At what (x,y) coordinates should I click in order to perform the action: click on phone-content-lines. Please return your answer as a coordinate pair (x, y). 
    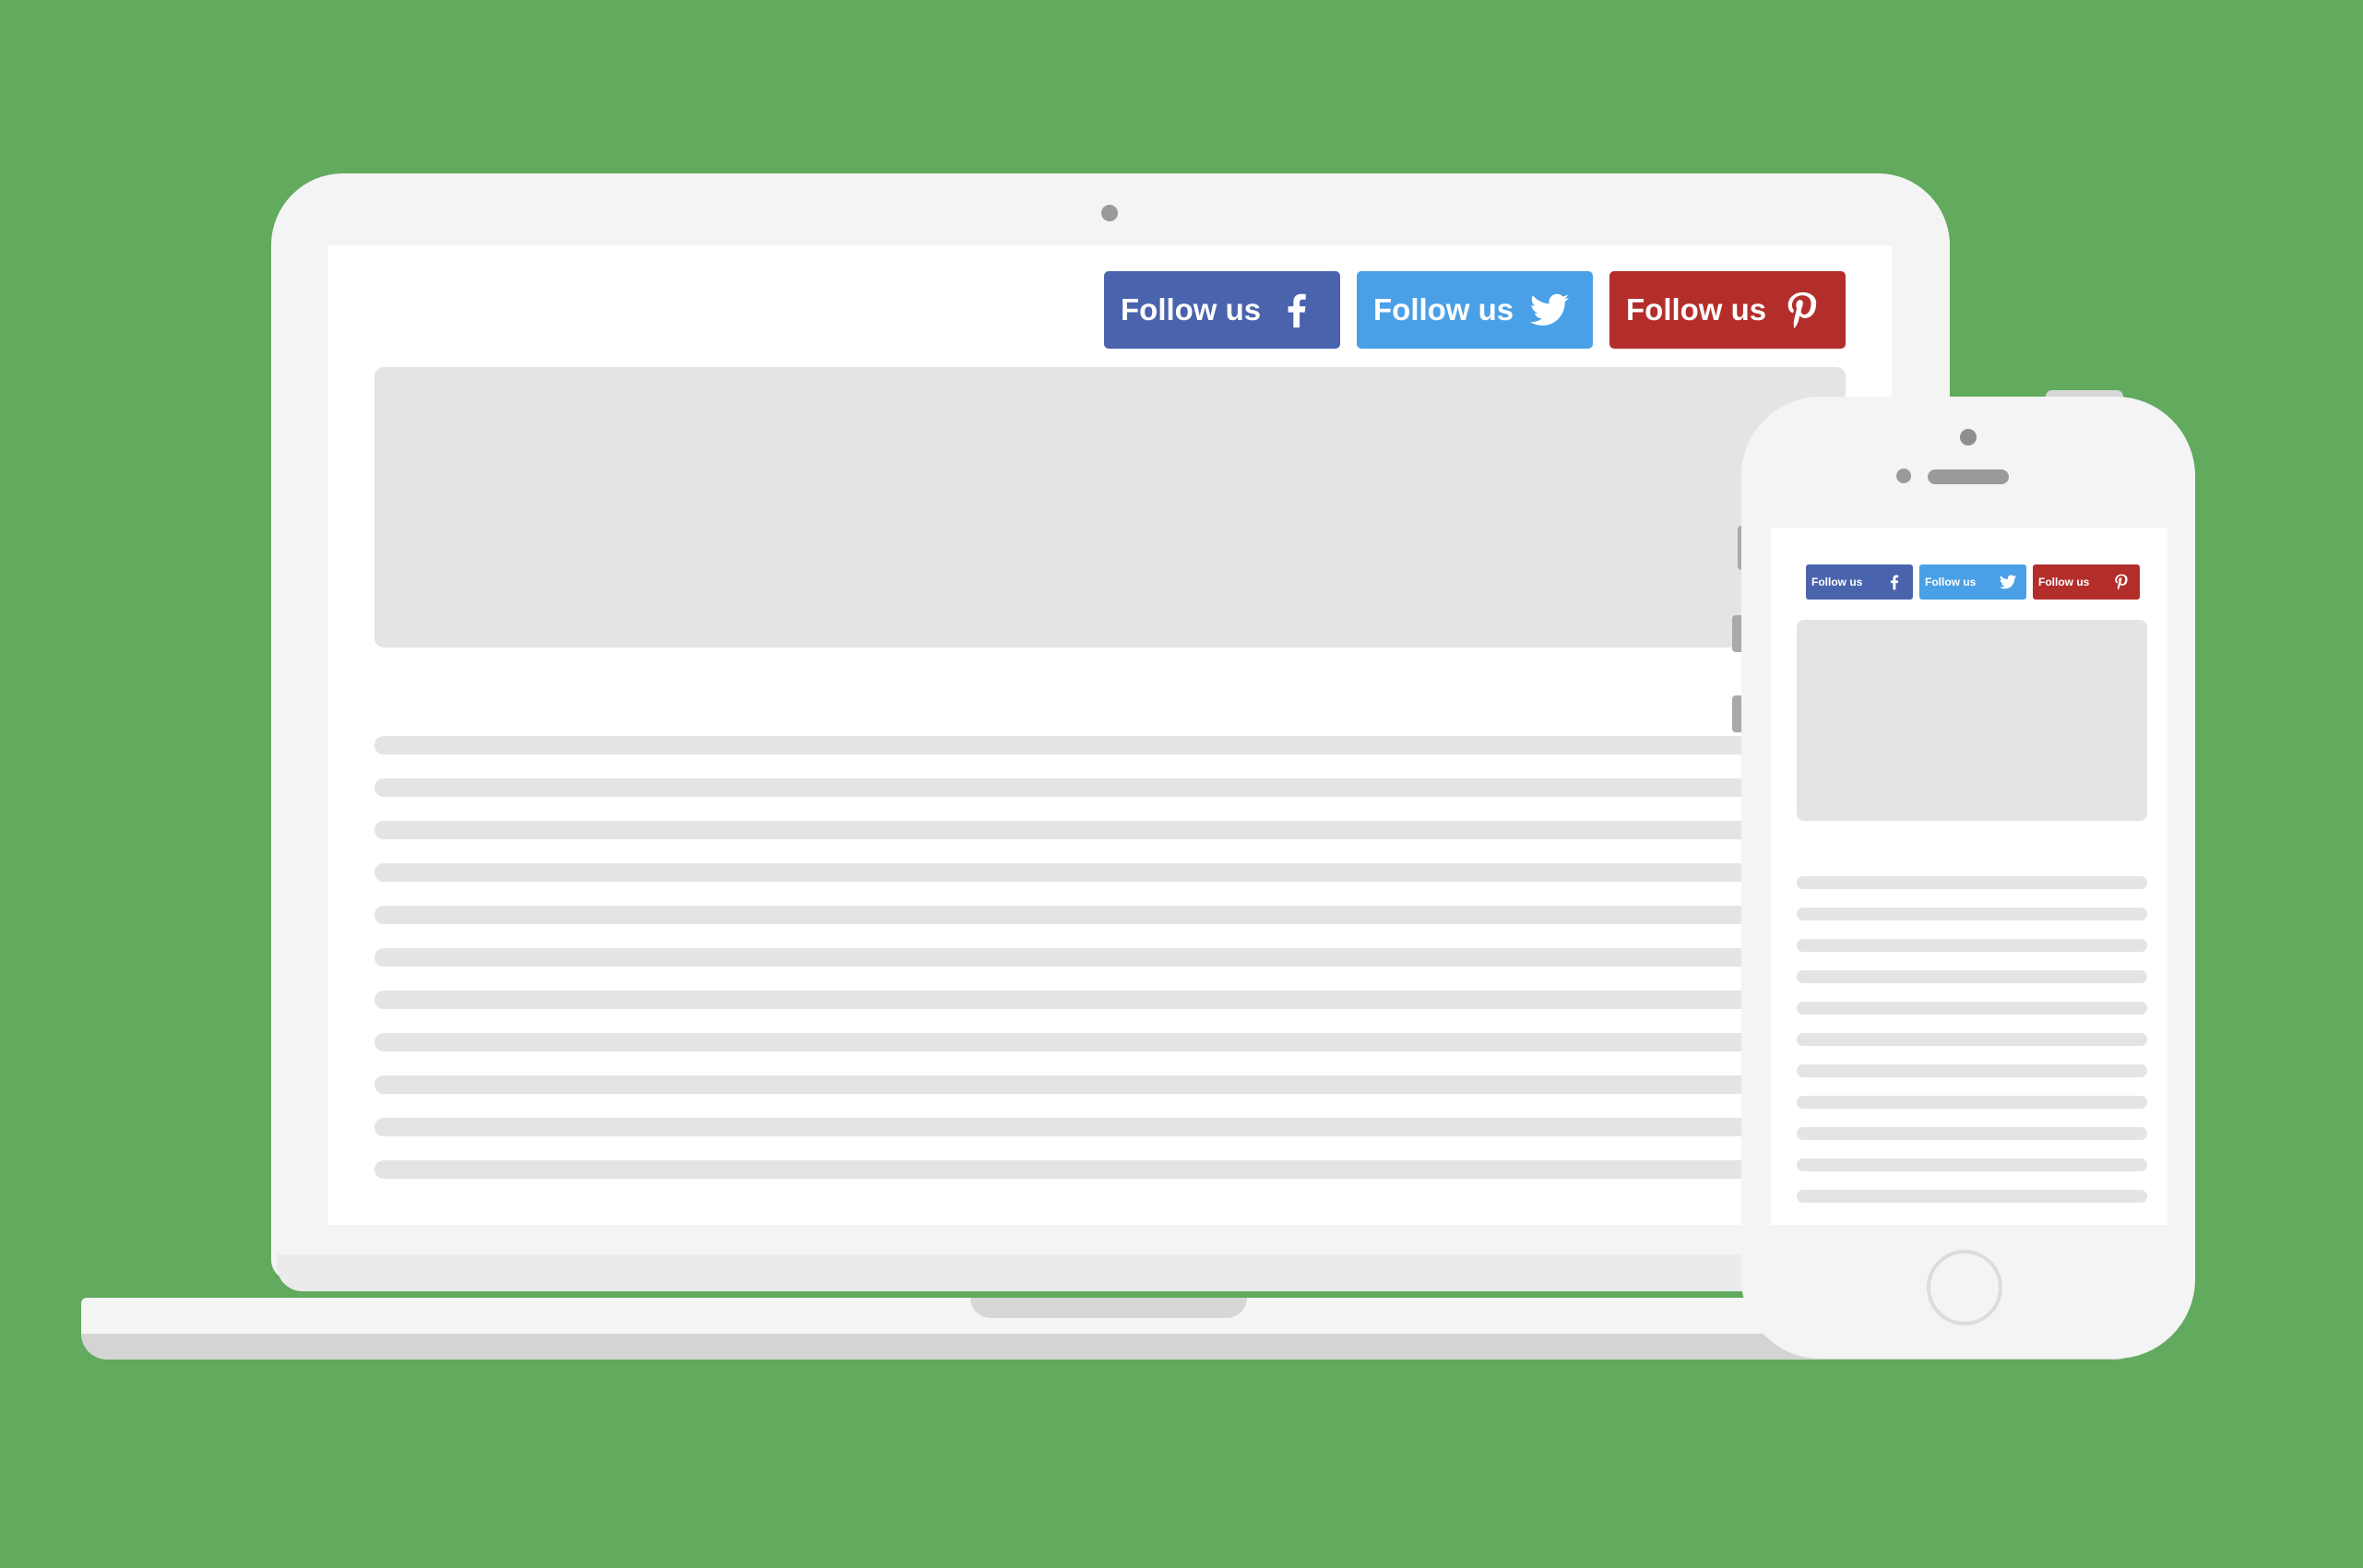
    Looking at the image, I should click on (1972, 1048).